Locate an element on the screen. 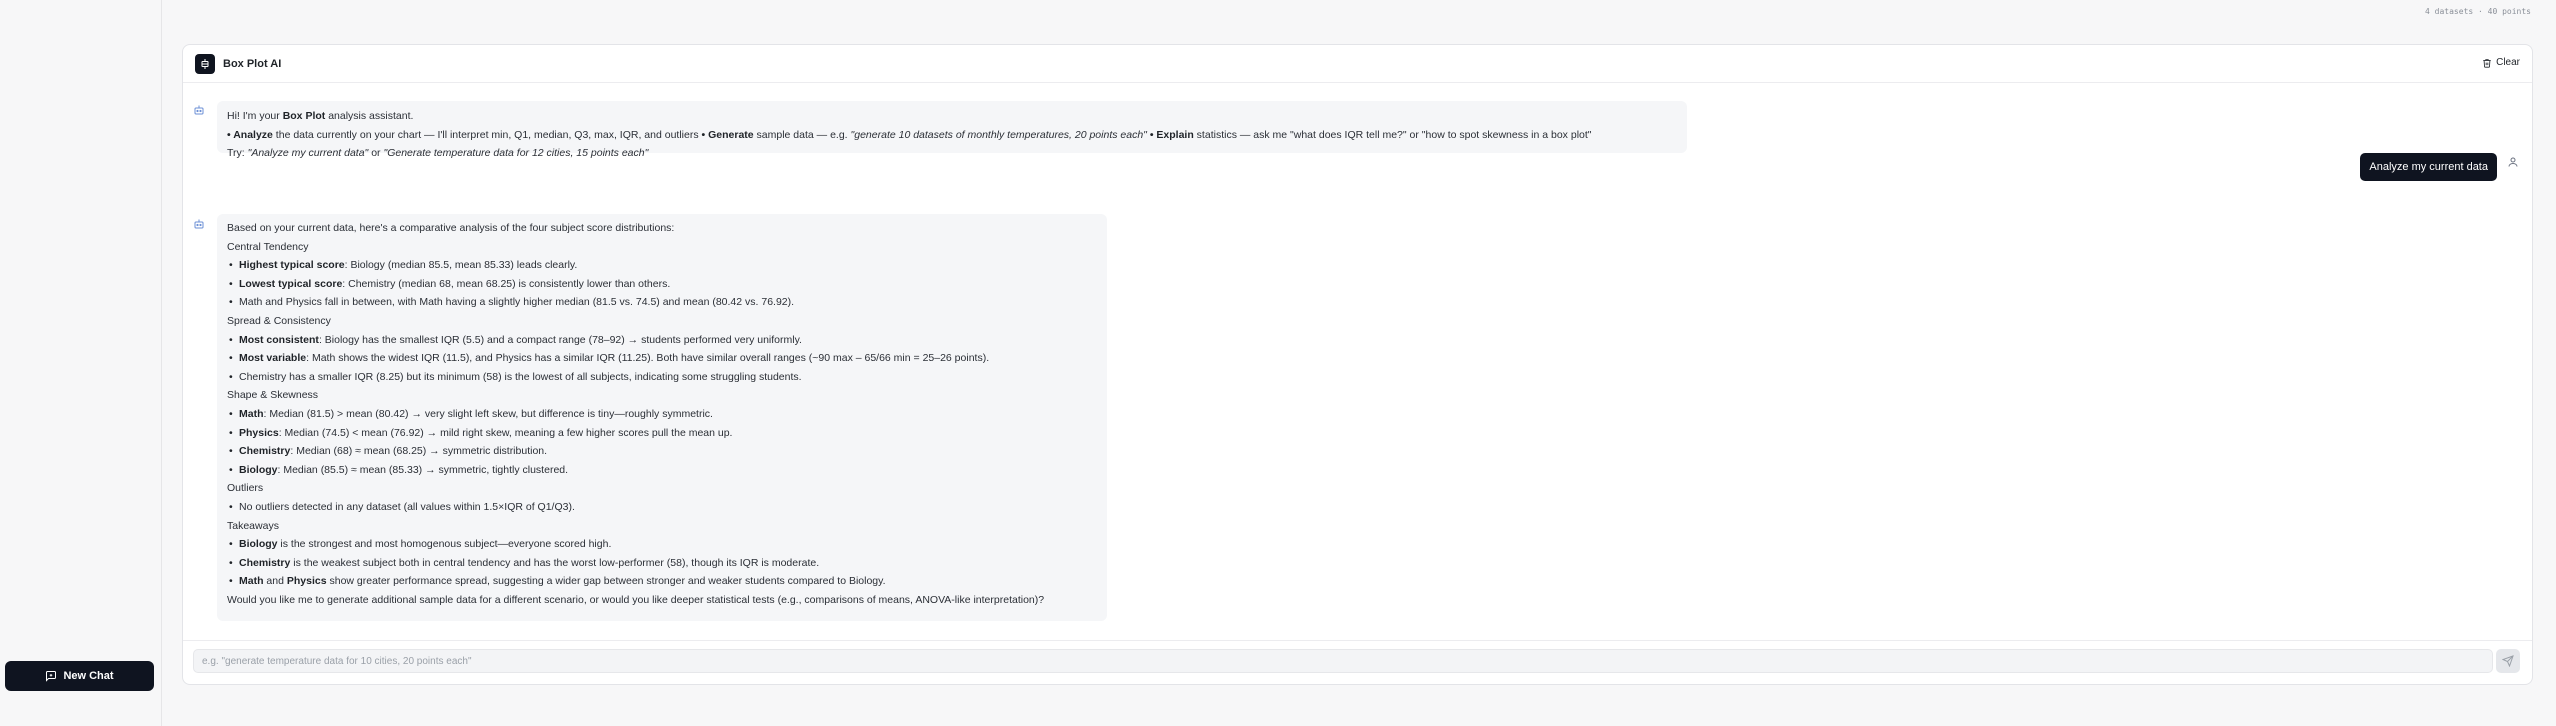 The width and height of the screenshot is (2556, 726). message-input is located at coordinates (1343, 661).